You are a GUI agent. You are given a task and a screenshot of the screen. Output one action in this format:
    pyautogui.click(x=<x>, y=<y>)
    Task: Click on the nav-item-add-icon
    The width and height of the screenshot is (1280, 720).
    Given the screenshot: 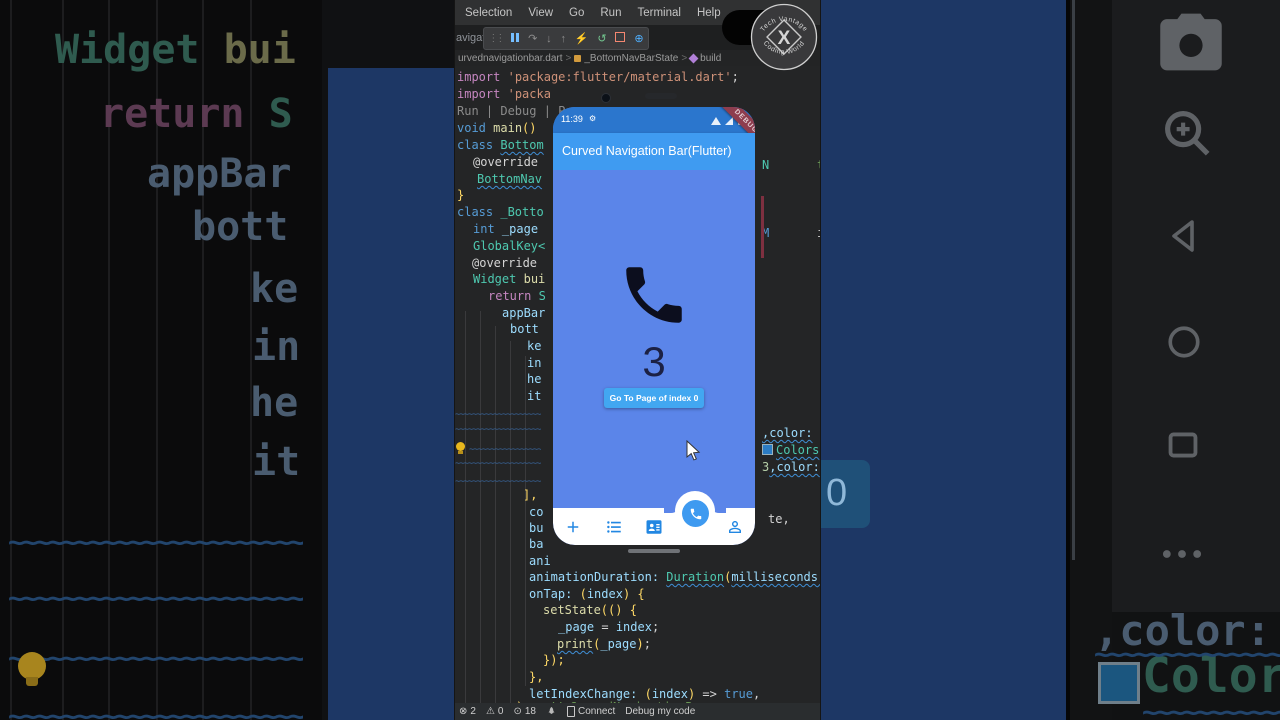 What is the action you would take?
    pyautogui.click(x=573, y=527)
    